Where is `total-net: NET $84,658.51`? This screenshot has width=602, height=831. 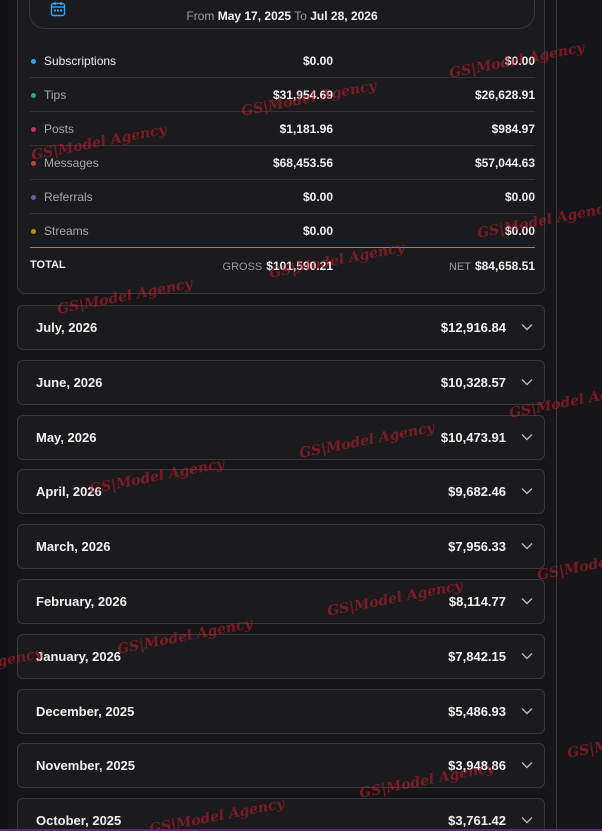
total-net: NET $84,658.51 is located at coordinates (492, 266).